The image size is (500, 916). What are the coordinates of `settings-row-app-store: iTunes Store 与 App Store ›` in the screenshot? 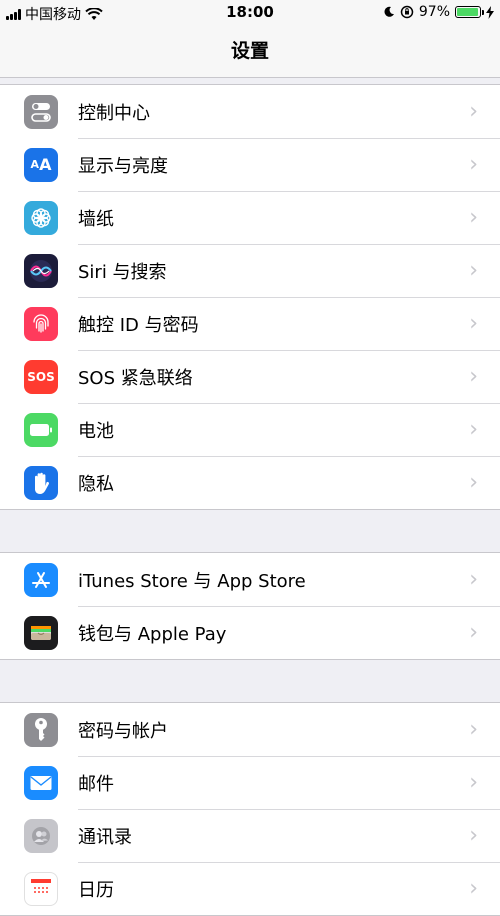 It's located at (250, 579).